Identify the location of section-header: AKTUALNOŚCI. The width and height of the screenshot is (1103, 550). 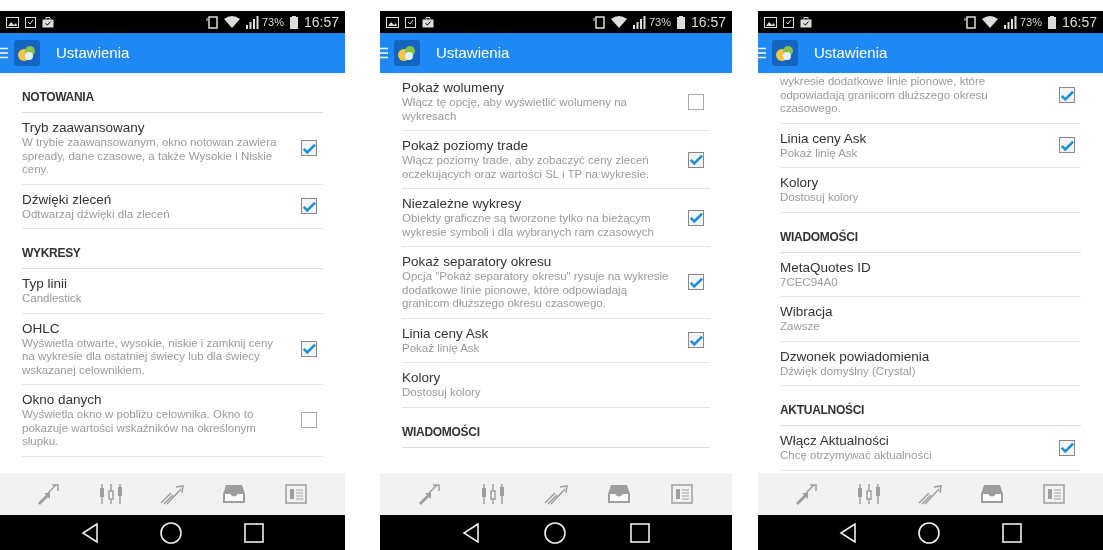
(930, 406).